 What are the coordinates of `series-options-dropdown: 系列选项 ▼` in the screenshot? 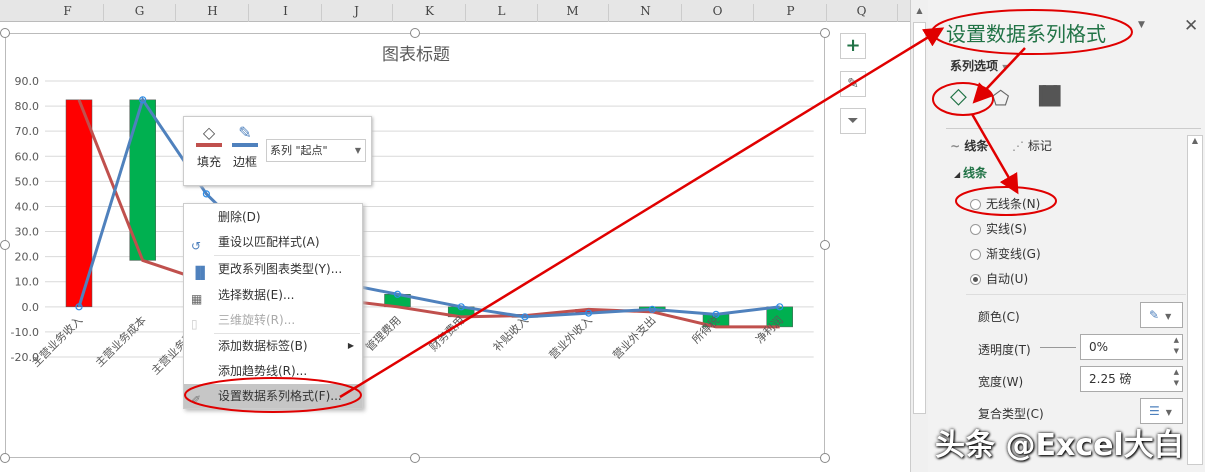 It's located at (979, 65).